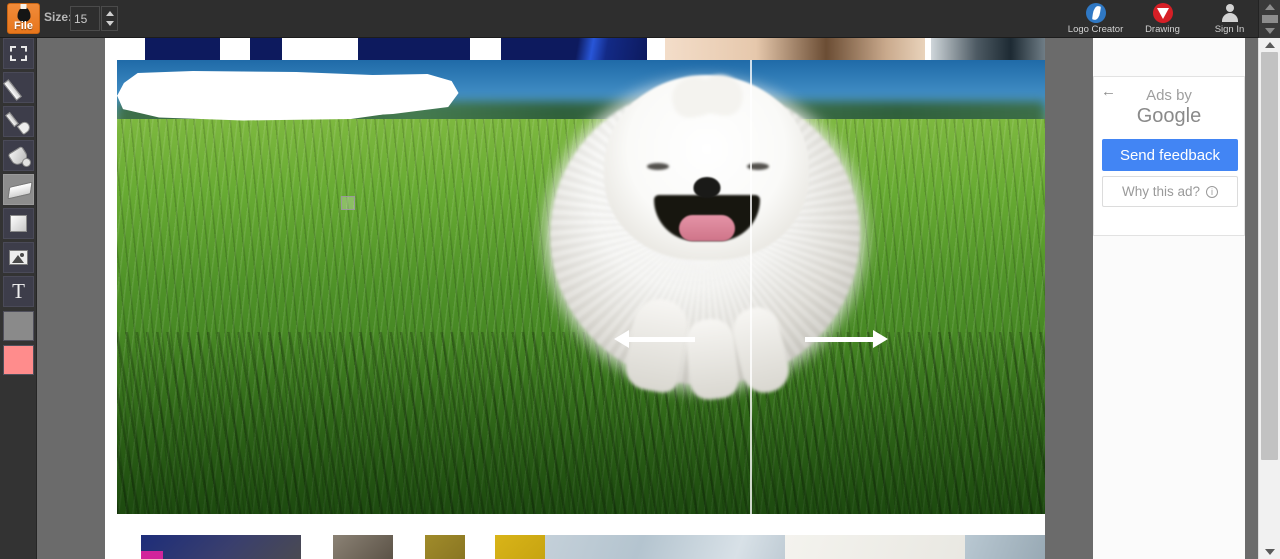 This screenshot has width=1280, height=559. I want to click on ads-by-google-label: Ads by Google, so click(1169, 102).